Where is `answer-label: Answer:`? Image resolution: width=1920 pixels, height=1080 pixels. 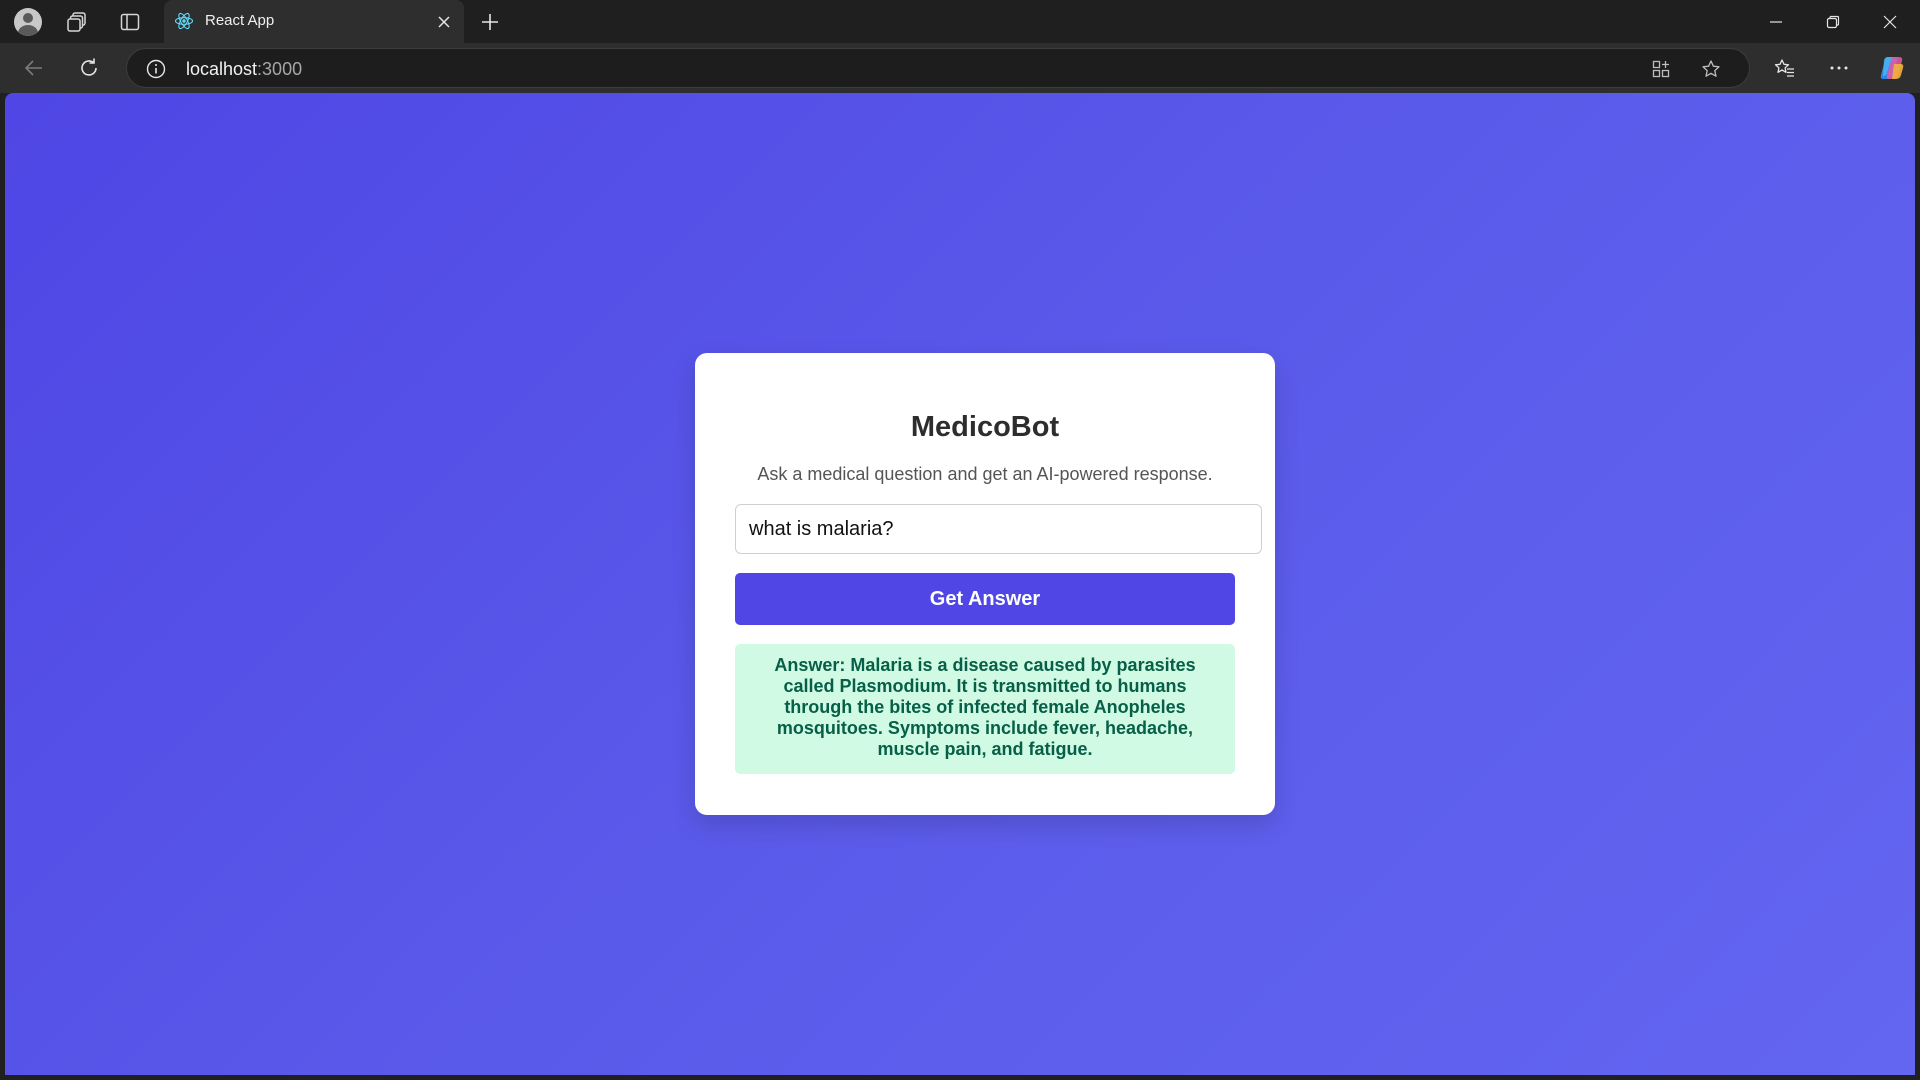 answer-label: Answer: is located at coordinates (810, 665).